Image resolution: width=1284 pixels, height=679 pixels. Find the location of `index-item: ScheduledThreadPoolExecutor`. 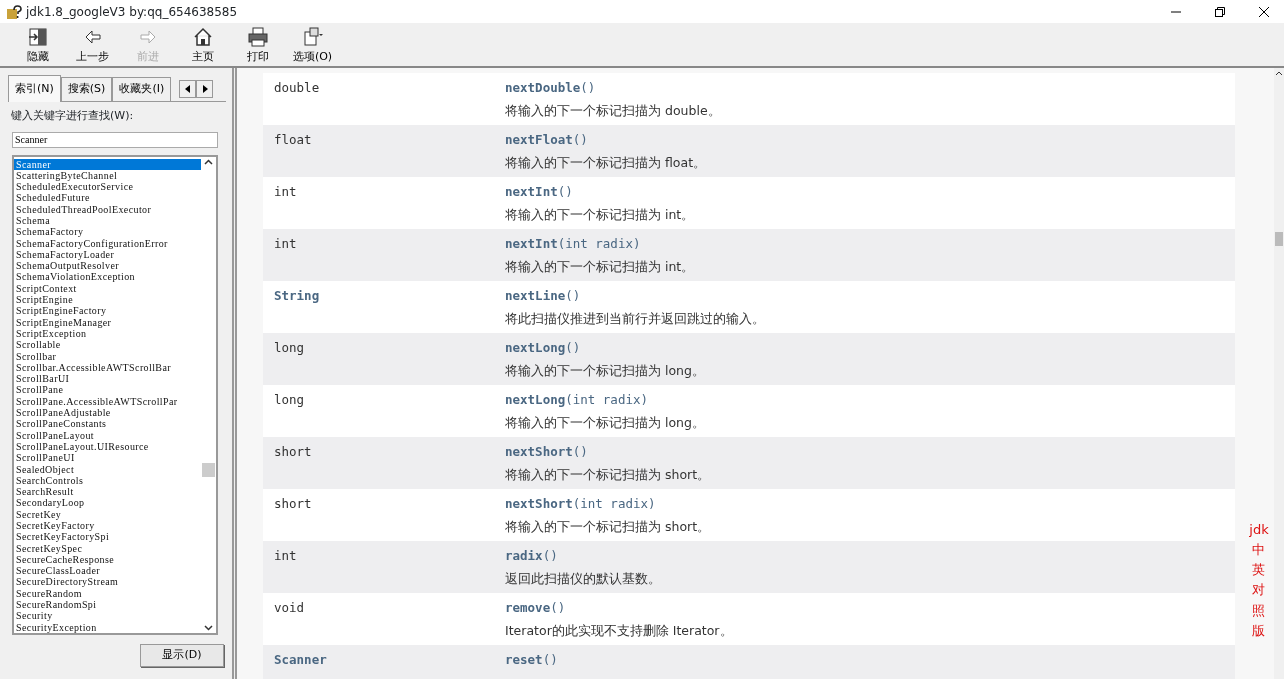

index-item: ScheduledThreadPoolExecutor is located at coordinates (107, 209).